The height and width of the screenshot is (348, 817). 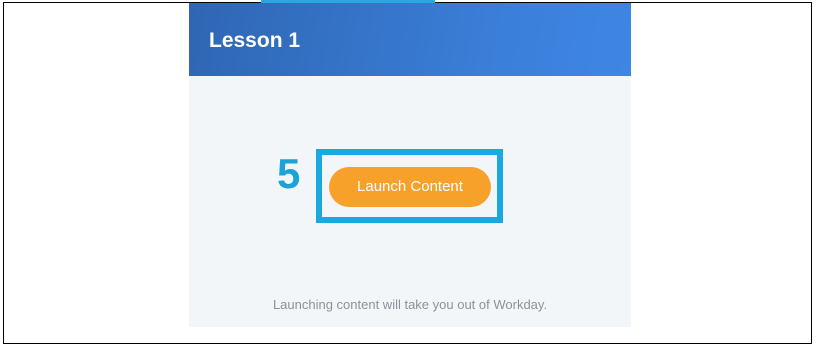 What do you see at coordinates (255, 40) in the screenshot?
I see `lesson-title: Lesson 1` at bounding box center [255, 40].